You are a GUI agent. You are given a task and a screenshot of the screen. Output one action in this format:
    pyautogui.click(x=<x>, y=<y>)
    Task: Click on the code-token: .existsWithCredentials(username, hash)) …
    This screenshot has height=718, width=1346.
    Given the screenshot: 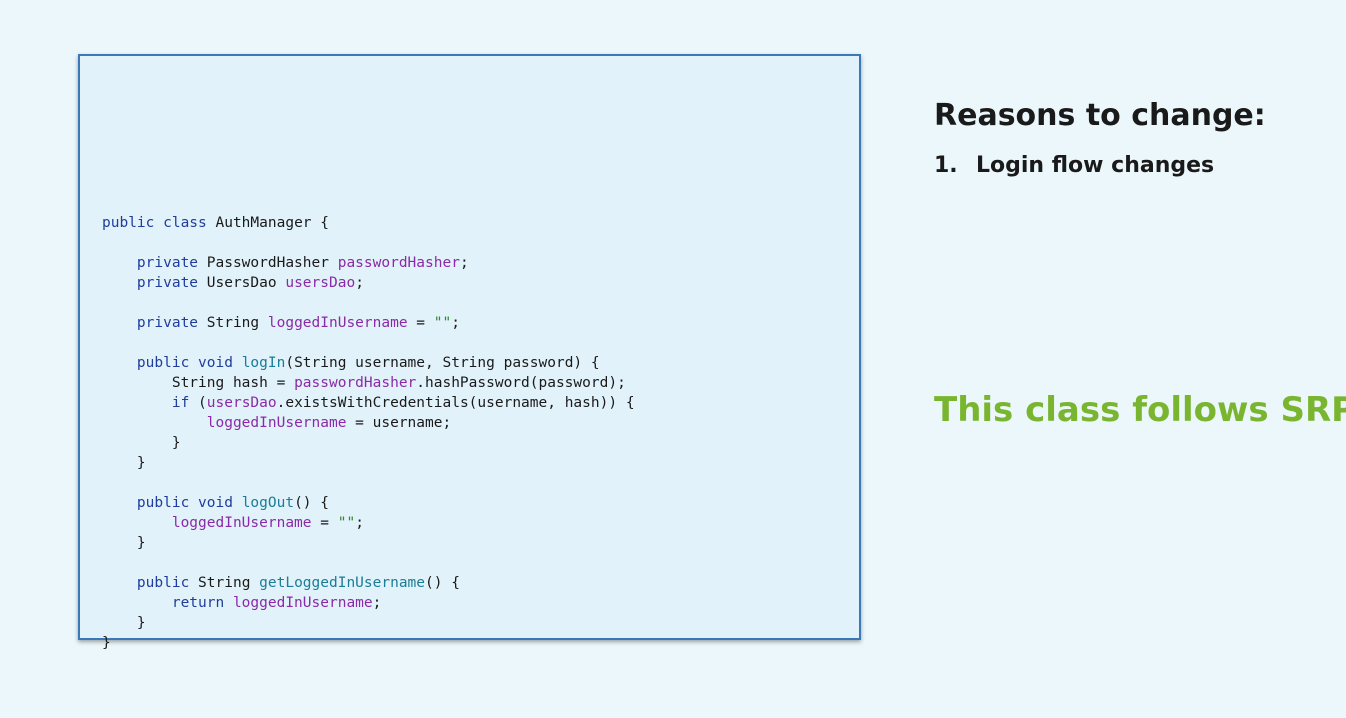 What is the action you would take?
    pyautogui.click(x=455, y=403)
    